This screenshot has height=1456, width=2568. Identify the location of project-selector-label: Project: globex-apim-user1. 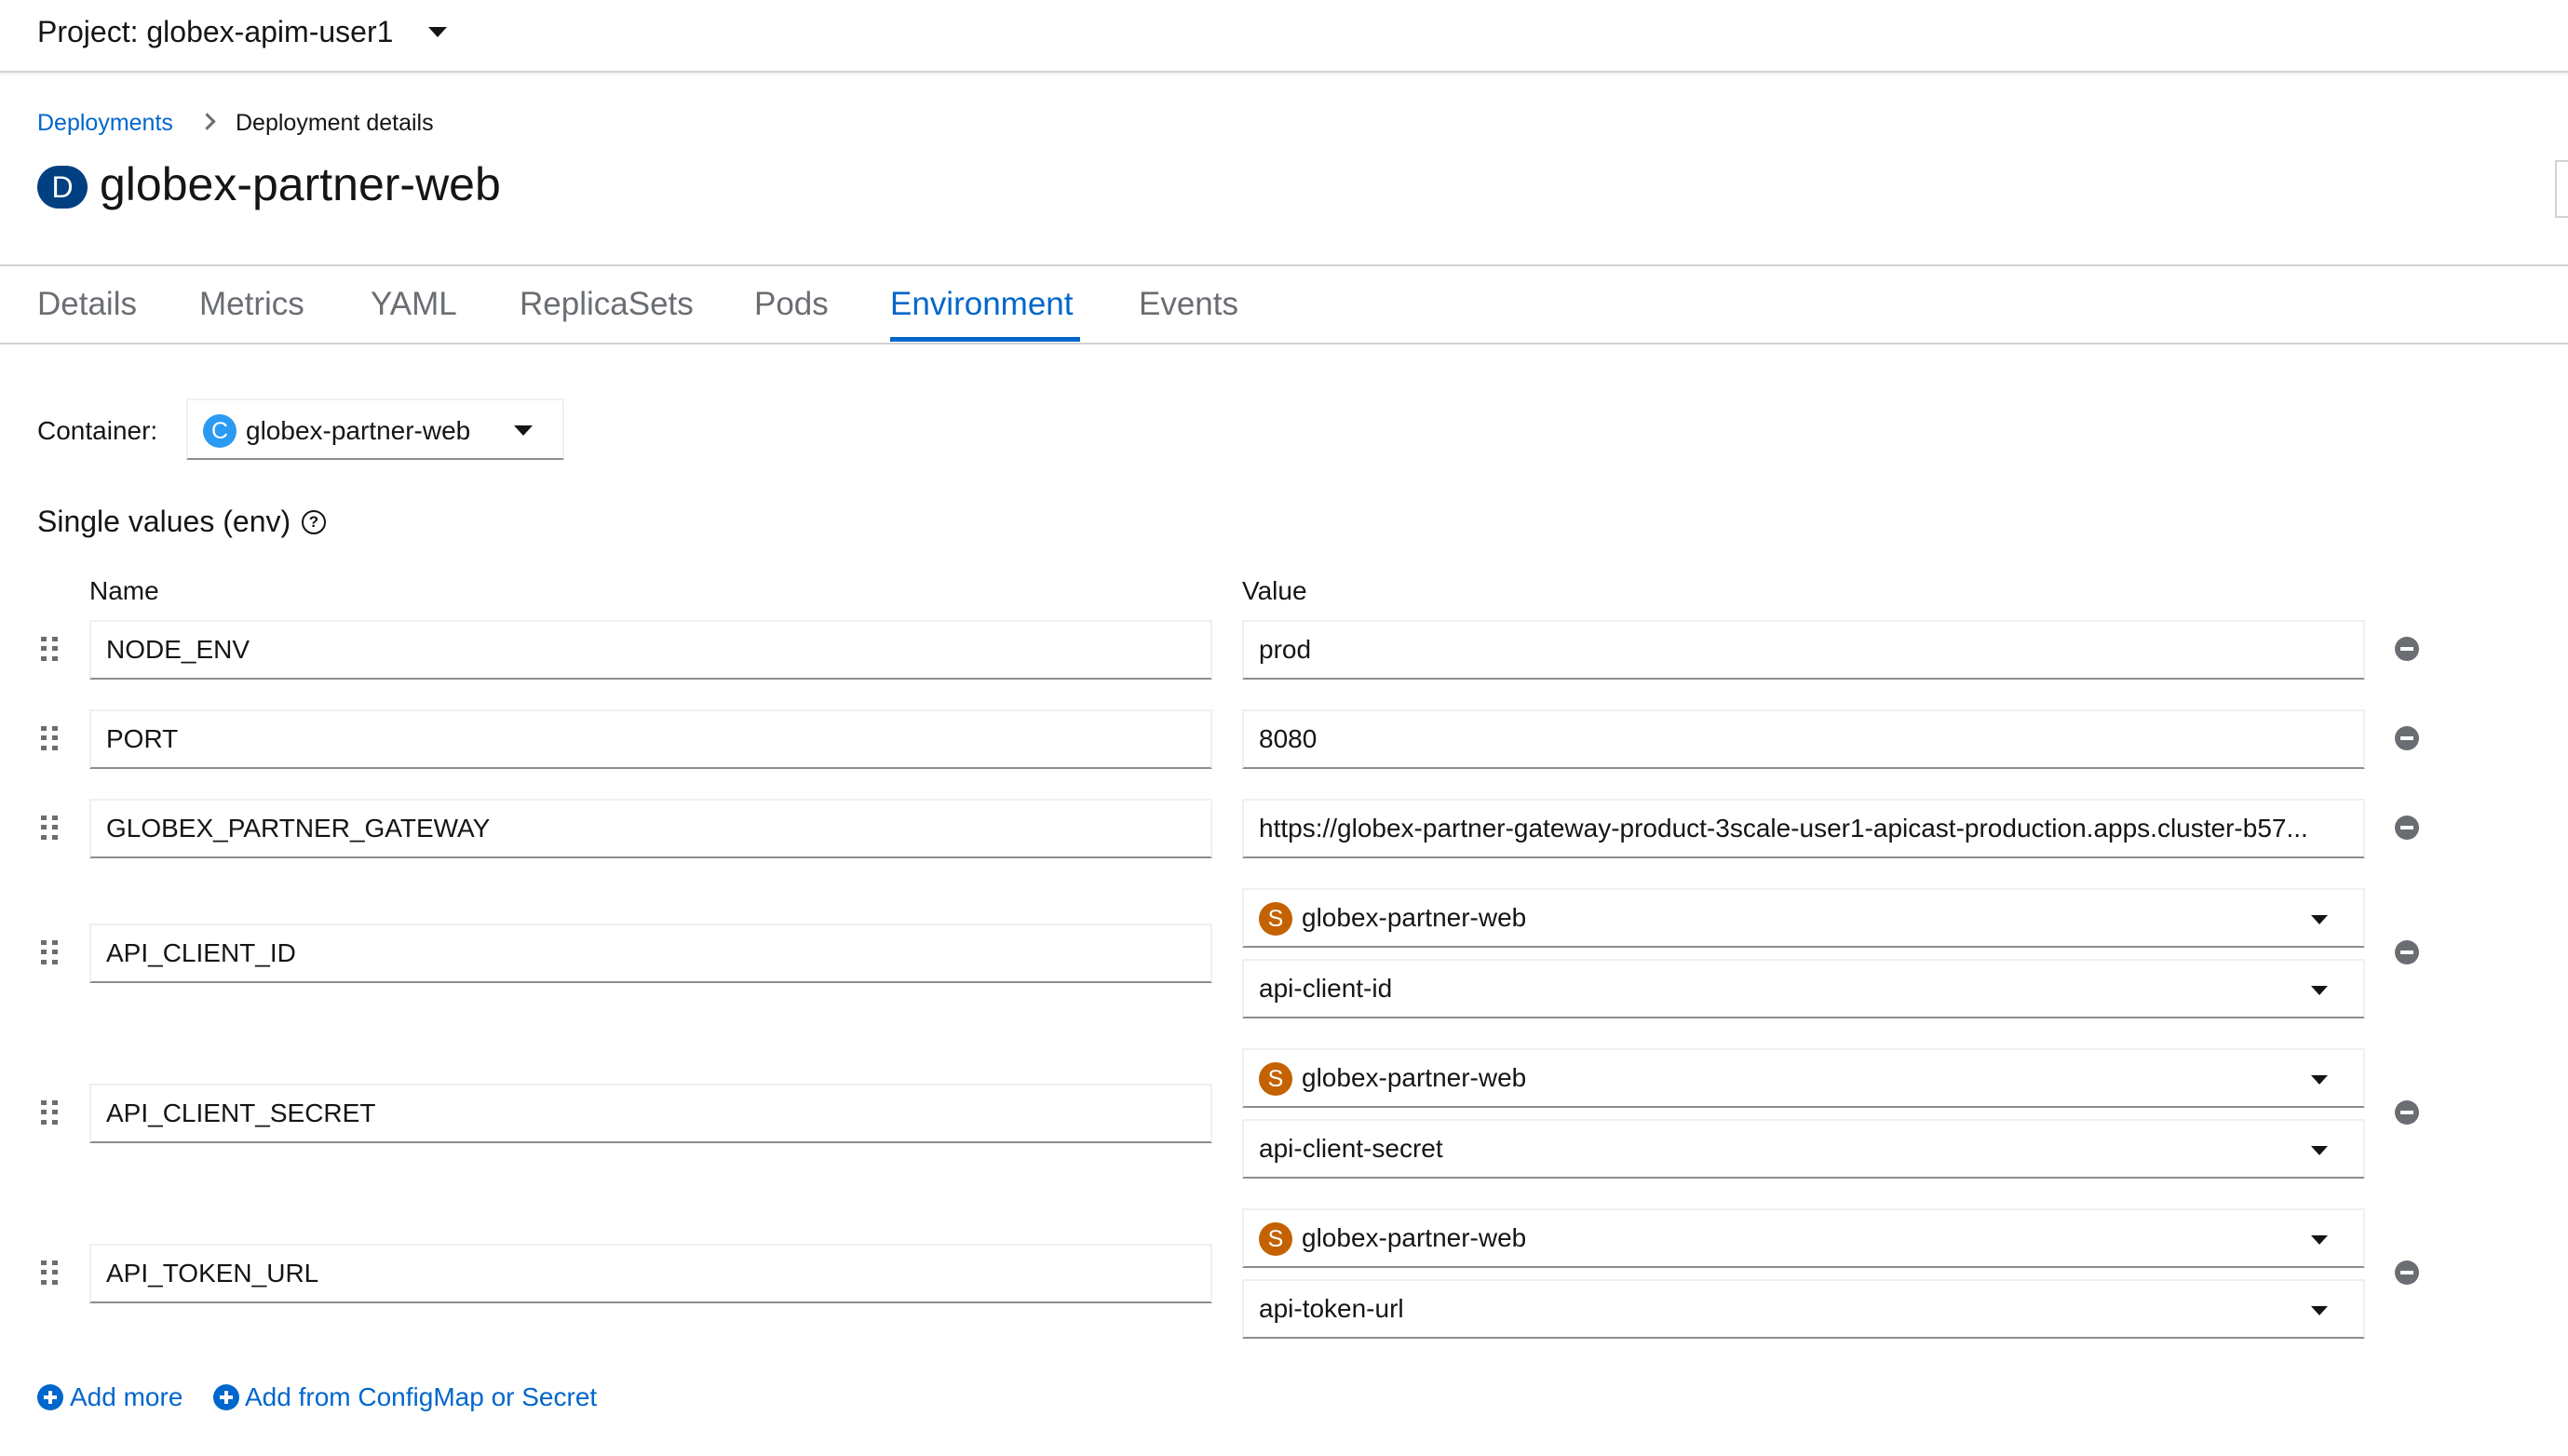
(215, 31).